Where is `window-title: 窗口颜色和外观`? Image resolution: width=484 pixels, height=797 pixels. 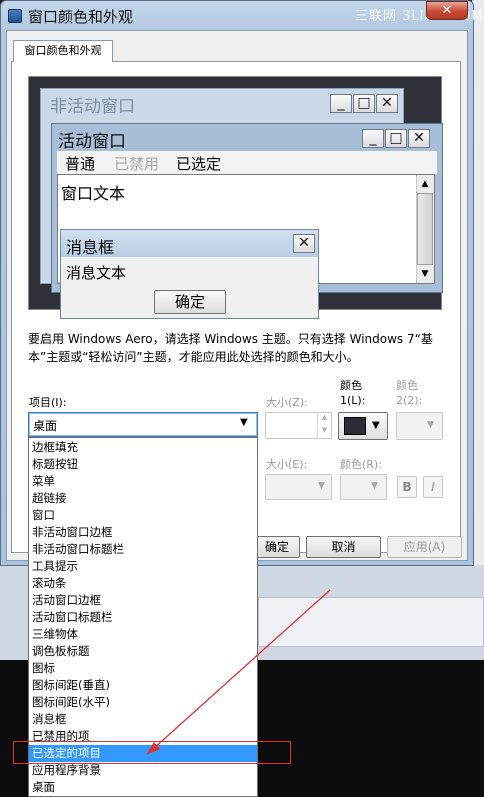
window-title: 窗口颜色和外观 is located at coordinates (81, 17).